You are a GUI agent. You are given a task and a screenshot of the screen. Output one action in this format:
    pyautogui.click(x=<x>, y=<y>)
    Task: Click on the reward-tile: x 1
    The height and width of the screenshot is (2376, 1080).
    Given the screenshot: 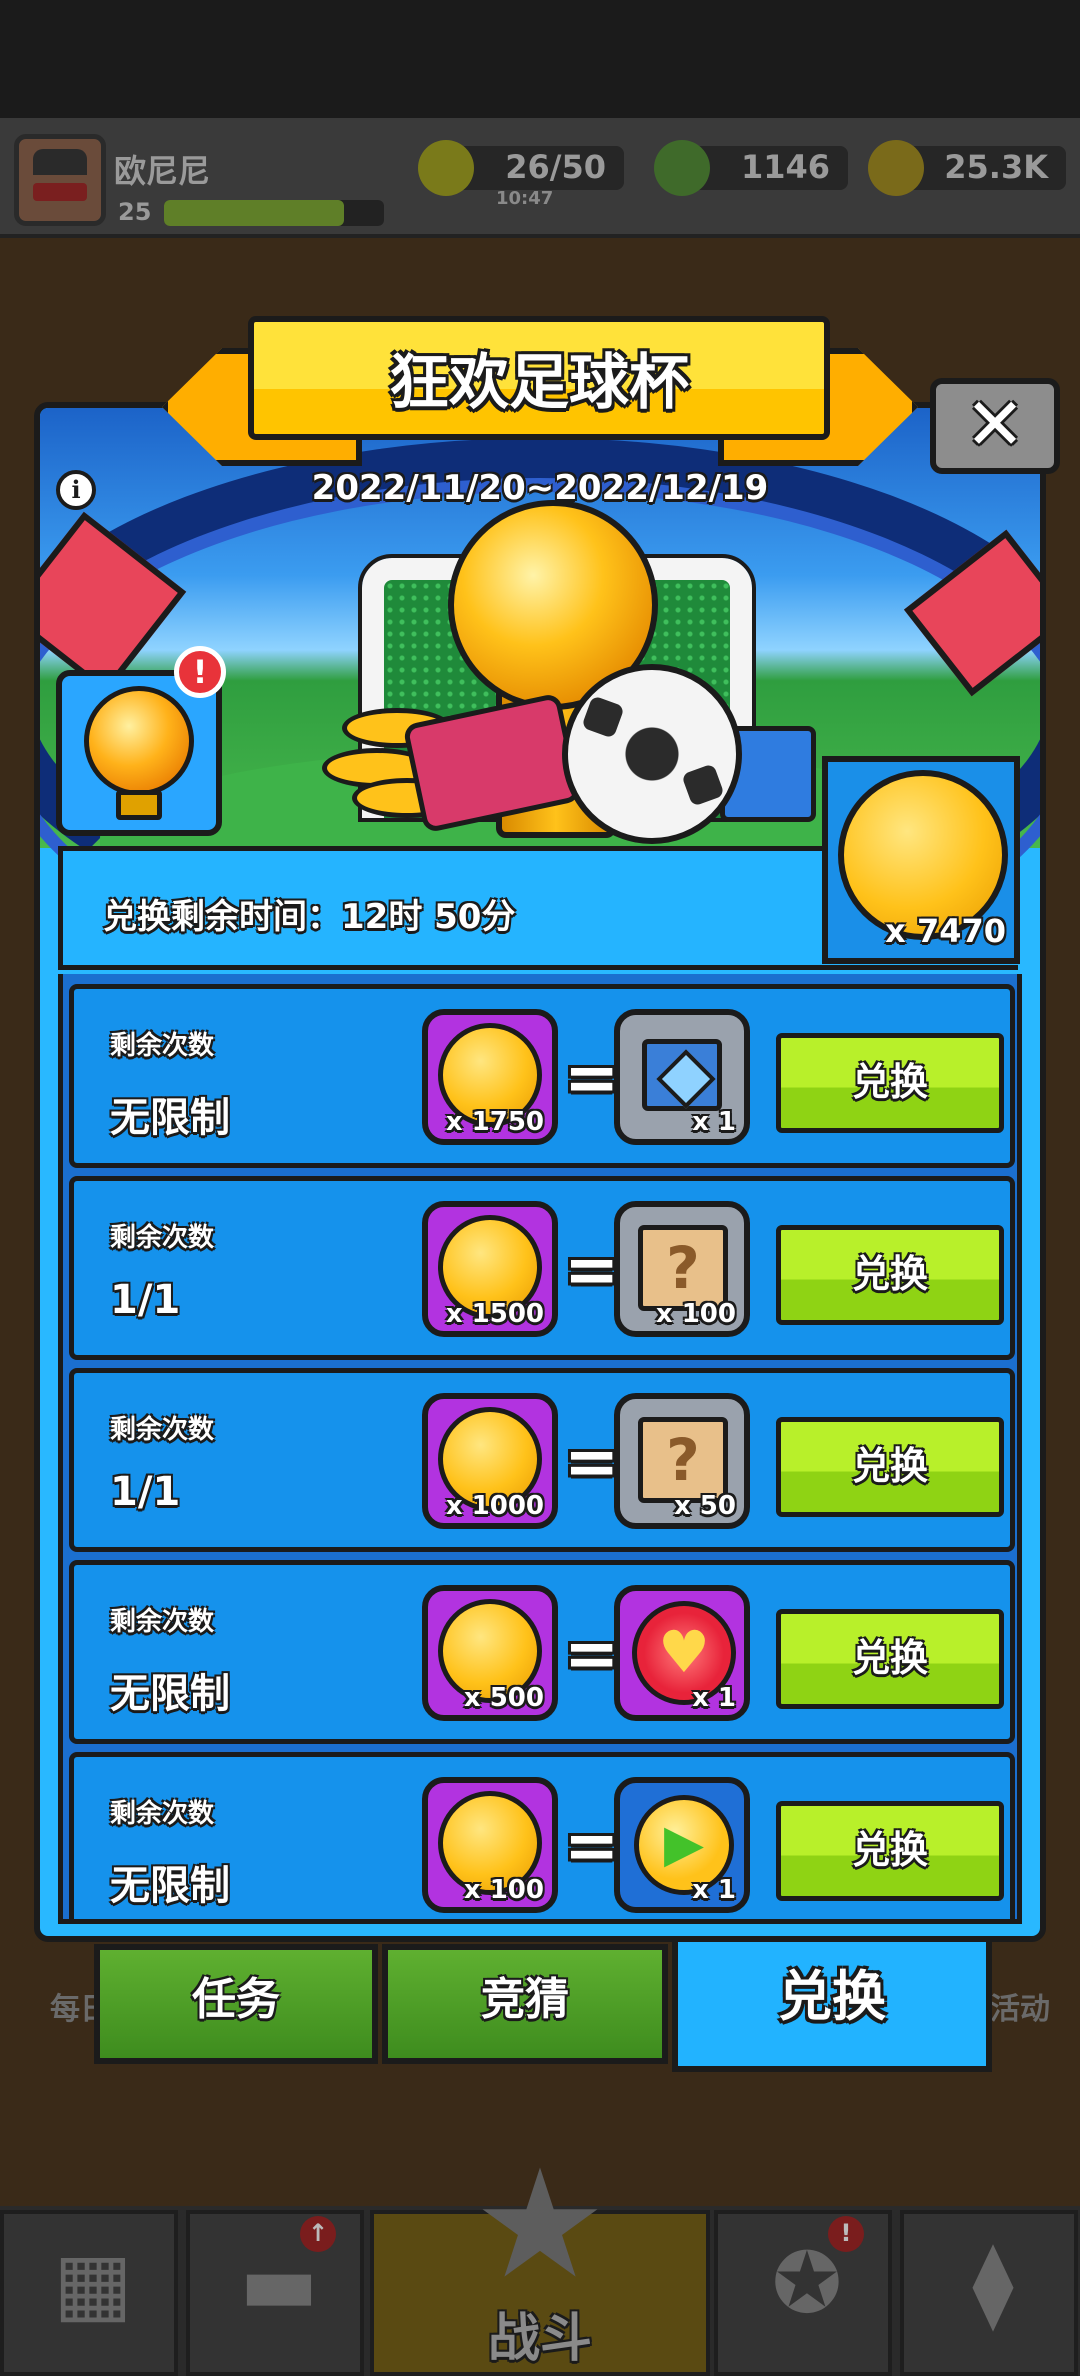 What is the action you would take?
    pyautogui.click(x=682, y=1077)
    